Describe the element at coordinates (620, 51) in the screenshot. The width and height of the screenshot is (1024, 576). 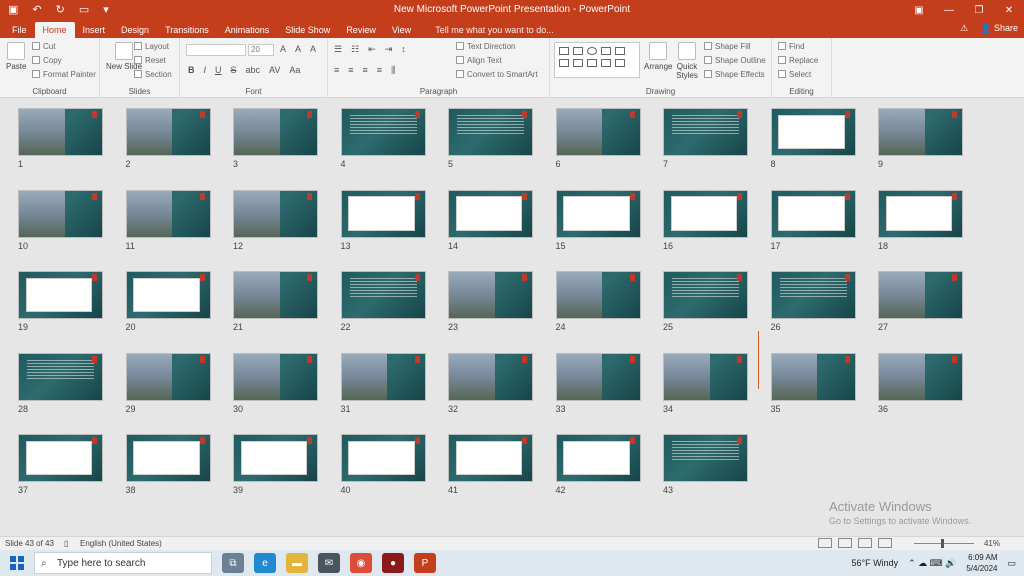
I see `triangle-shape-icon` at that location.